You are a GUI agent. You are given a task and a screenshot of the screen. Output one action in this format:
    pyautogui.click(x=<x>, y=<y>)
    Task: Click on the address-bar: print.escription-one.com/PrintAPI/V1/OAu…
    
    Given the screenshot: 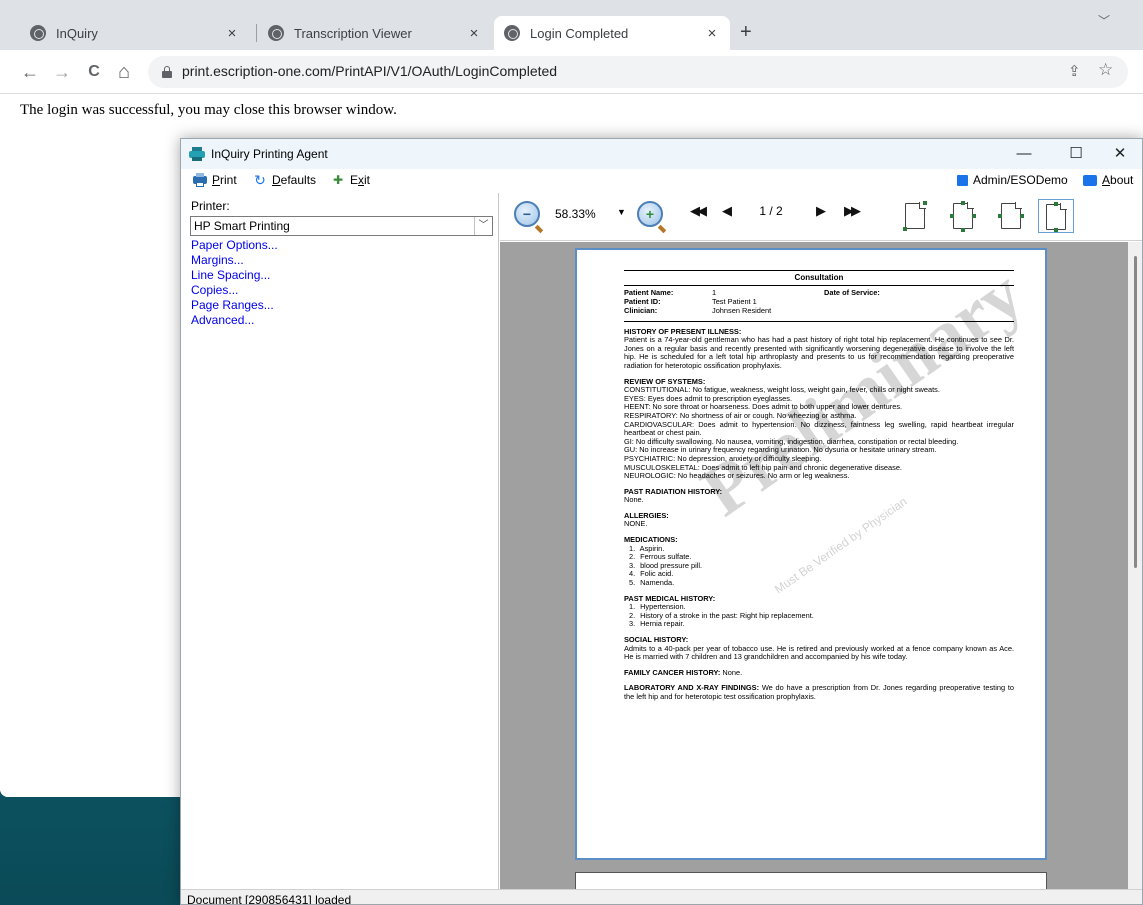 What is the action you would take?
    pyautogui.click(x=638, y=72)
    